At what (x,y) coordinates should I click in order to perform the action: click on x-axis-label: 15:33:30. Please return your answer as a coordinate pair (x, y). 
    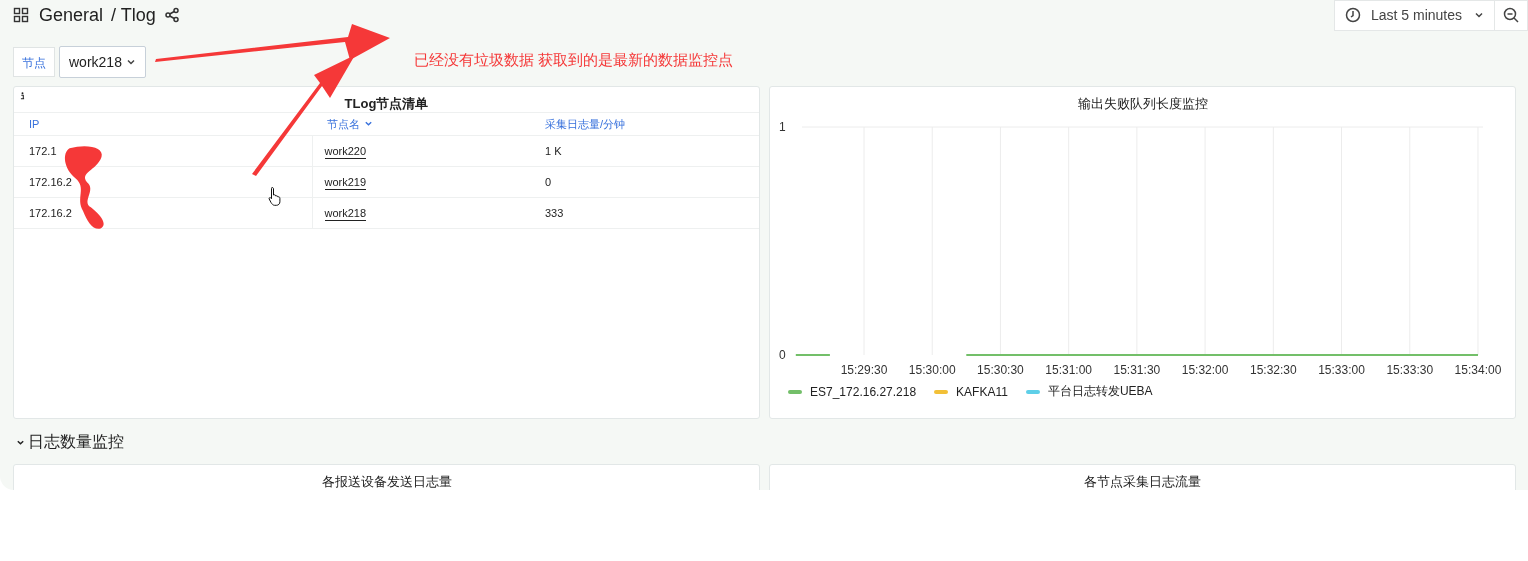
    Looking at the image, I should click on (1410, 370).